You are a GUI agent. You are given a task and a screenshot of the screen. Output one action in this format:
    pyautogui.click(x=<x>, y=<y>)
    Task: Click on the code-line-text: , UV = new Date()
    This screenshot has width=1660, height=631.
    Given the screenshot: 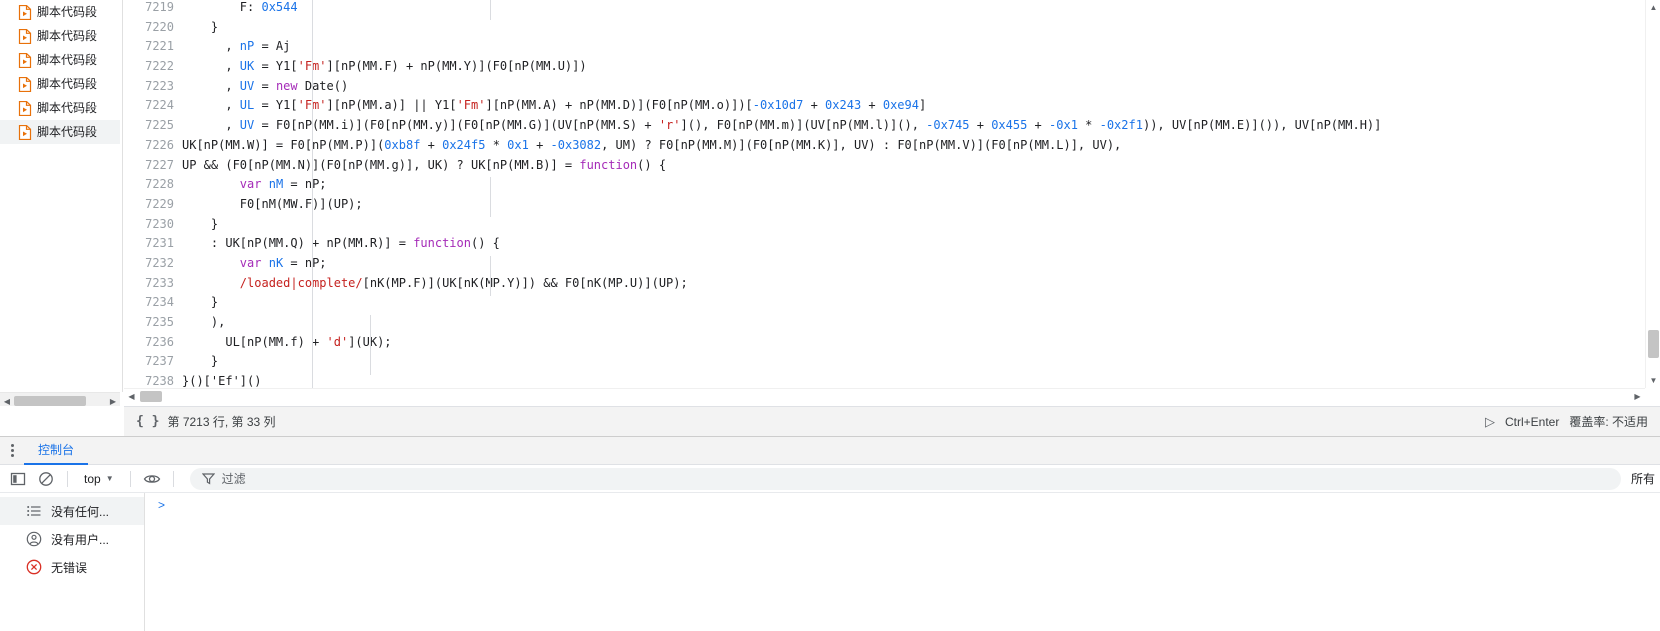 What is the action you would take?
    pyautogui.click(x=265, y=86)
    